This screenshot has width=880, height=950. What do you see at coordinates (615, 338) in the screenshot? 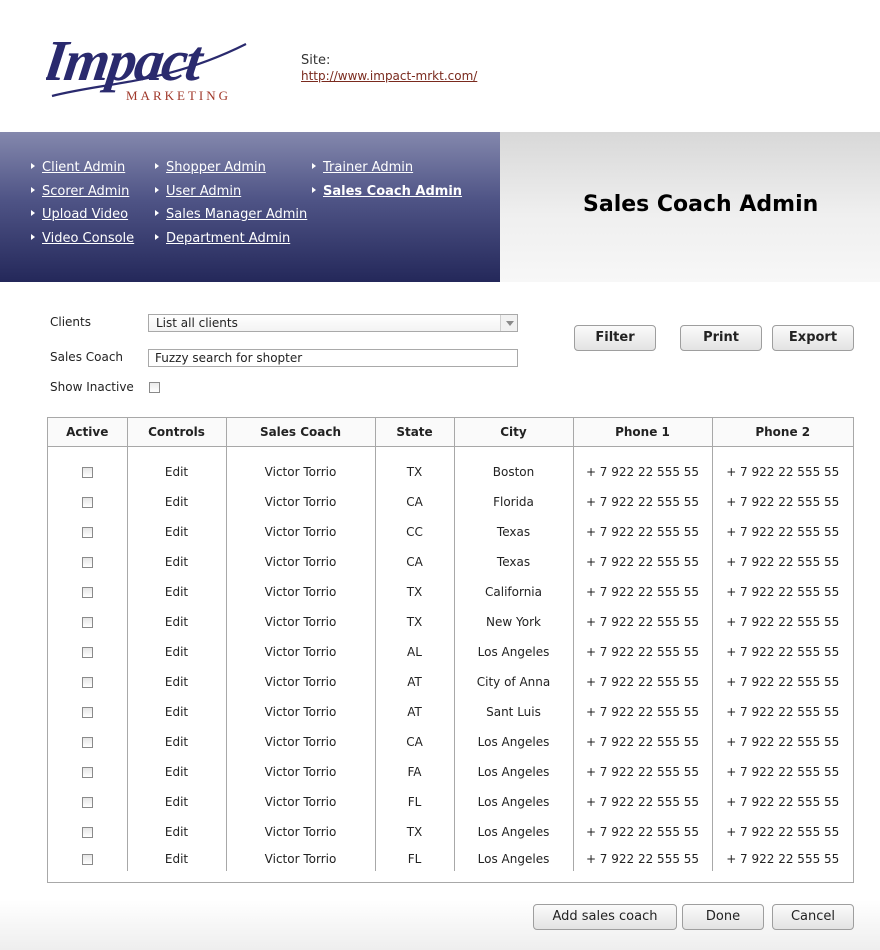
I see `filter-button: Filter` at bounding box center [615, 338].